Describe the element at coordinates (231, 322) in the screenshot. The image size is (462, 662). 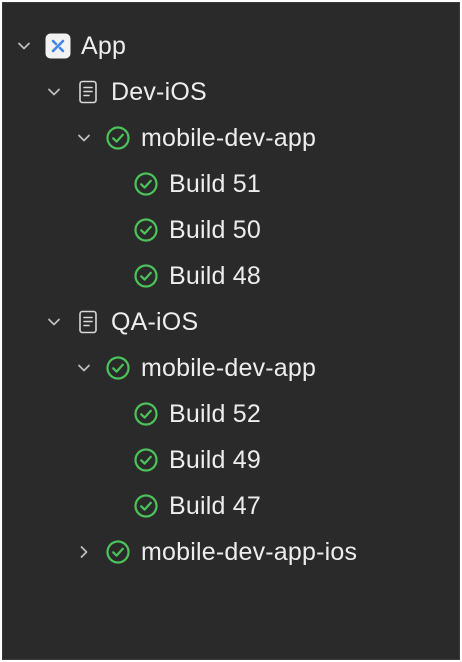
I see `tree-item-group: QA-iOS` at that location.